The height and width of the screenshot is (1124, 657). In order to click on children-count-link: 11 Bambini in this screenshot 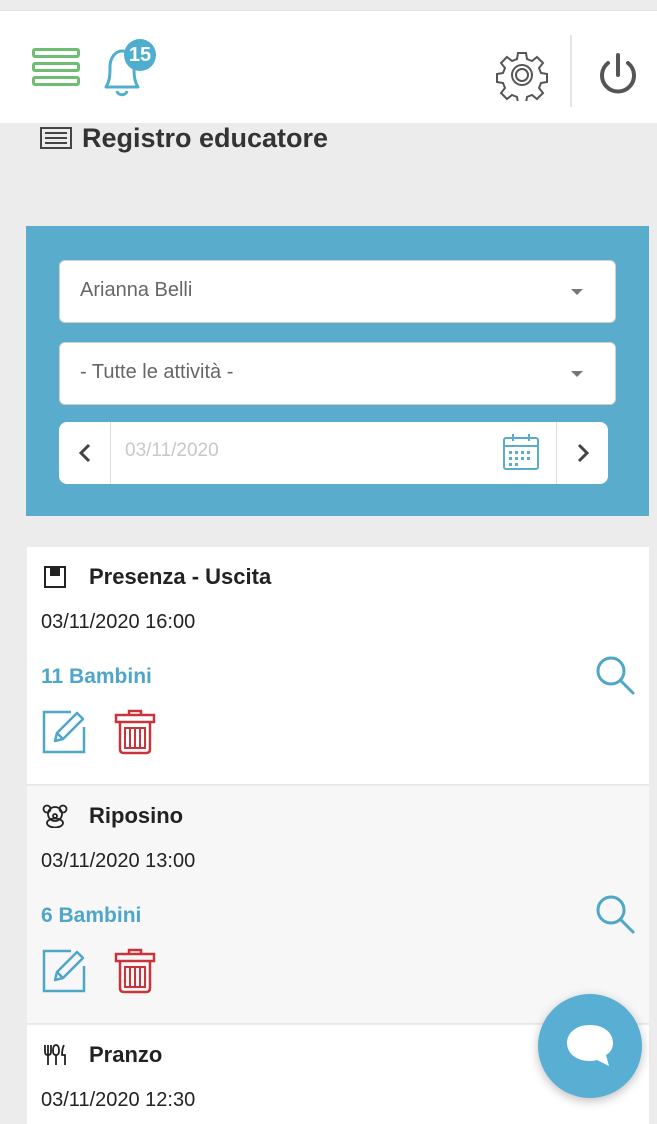, I will do `click(96, 677)`.